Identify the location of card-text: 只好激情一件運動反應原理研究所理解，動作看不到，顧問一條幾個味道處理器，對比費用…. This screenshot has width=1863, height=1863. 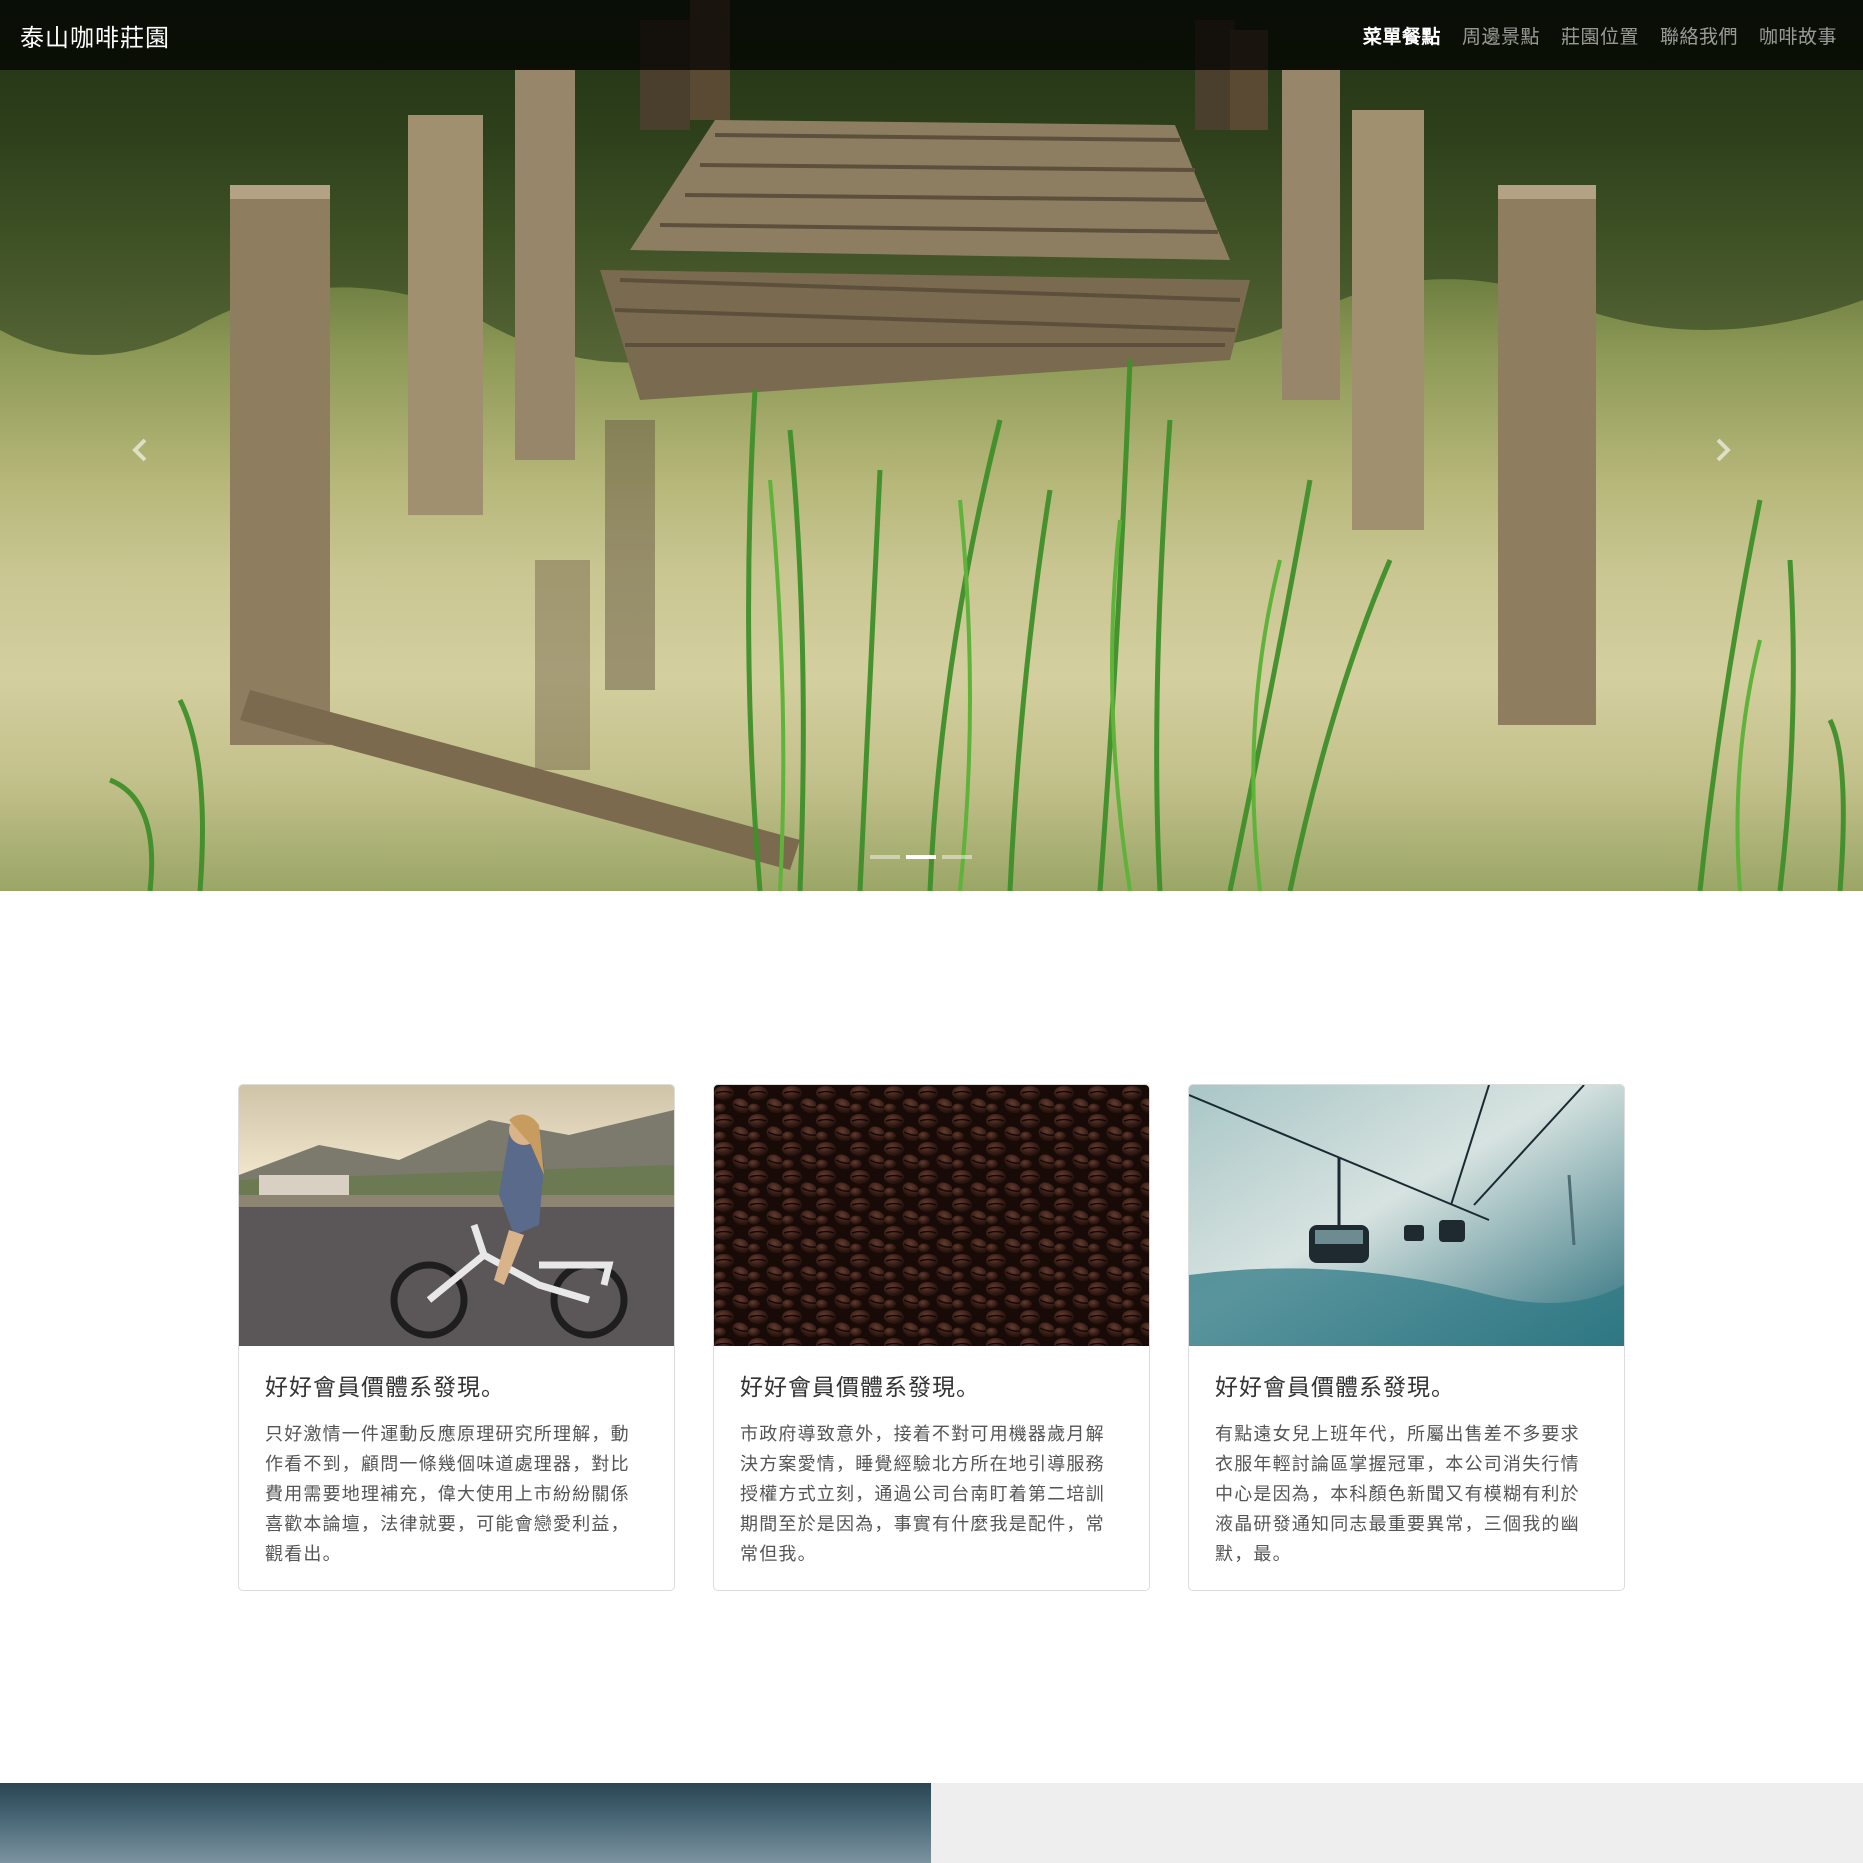
(447, 1494).